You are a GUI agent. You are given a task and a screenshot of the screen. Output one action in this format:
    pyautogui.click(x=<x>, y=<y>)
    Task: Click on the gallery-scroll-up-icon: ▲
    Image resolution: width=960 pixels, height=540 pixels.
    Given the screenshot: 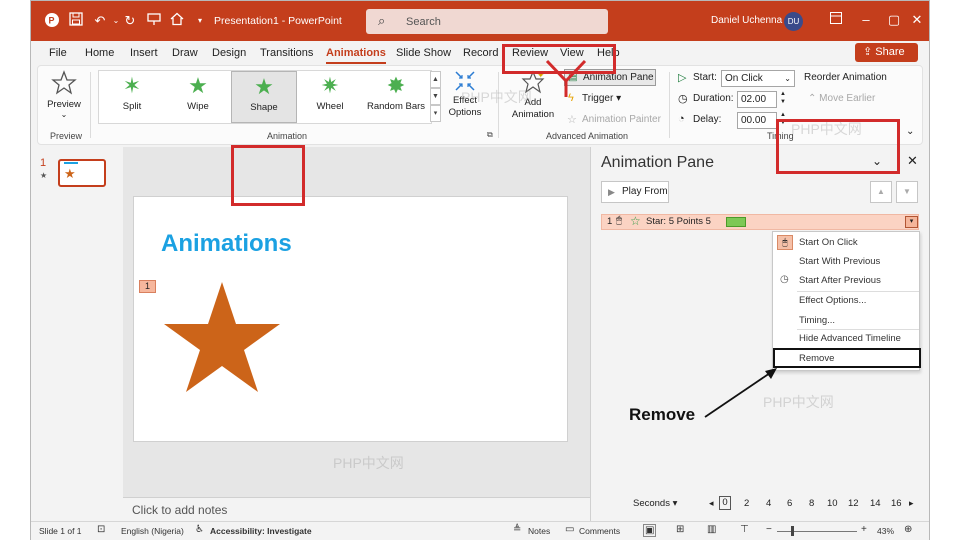 What is the action you would take?
    pyautogui.click(x=435, y=79)
    